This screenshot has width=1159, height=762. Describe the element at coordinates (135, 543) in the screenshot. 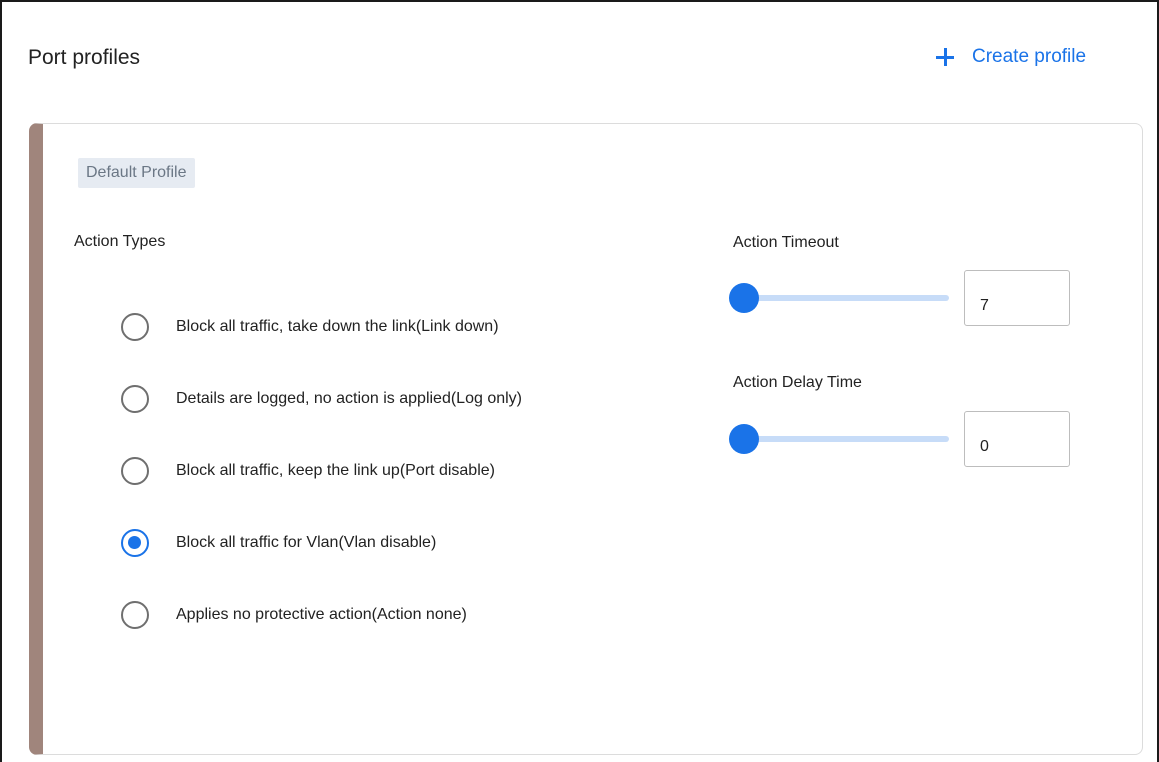

I see `radio-button-selected` at that location.